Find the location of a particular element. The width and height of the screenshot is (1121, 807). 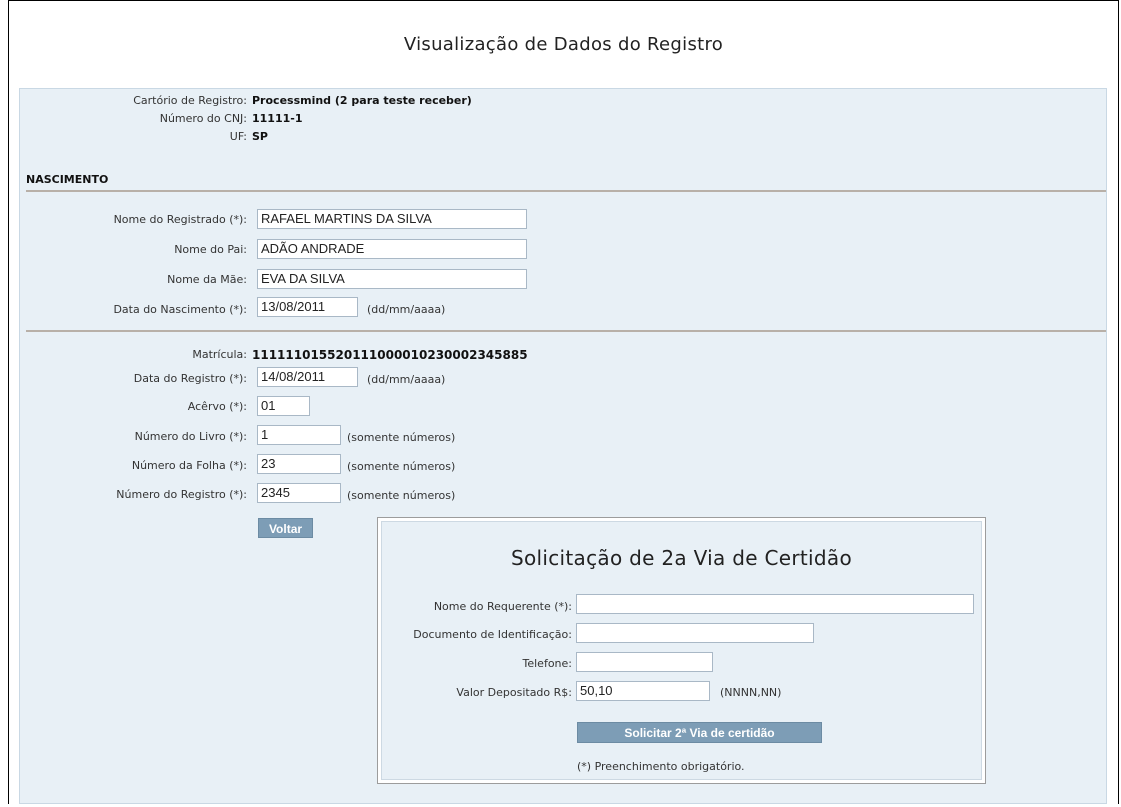

numero-registro-input: 2345 is located at coordinates (299, 493).